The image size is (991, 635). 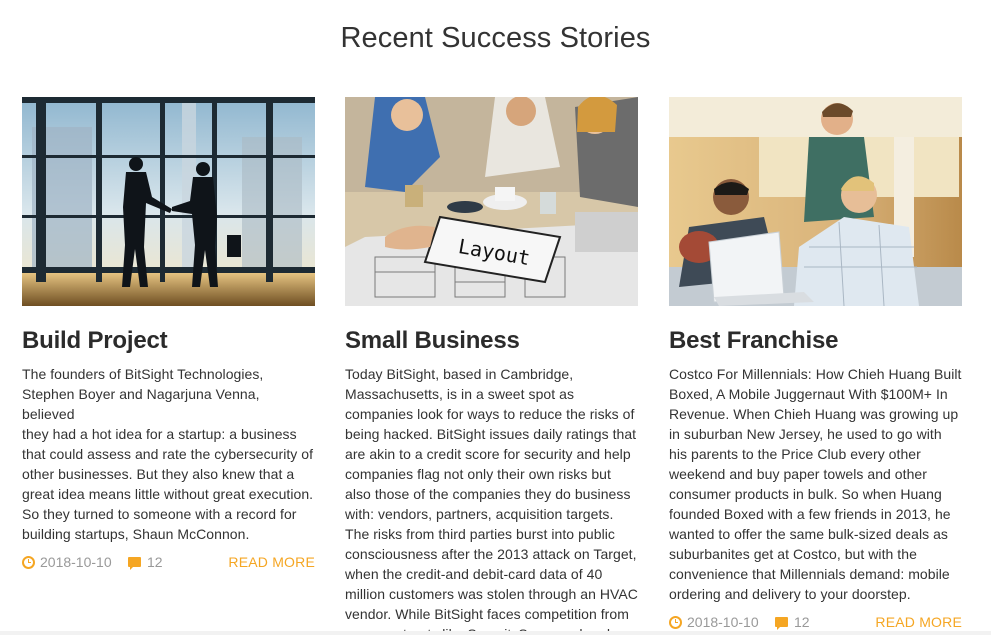 What do you see at coordinates (815, 201) in the screenshot?
I see `story-image-students-laptop` at bounding box center [815, 201].